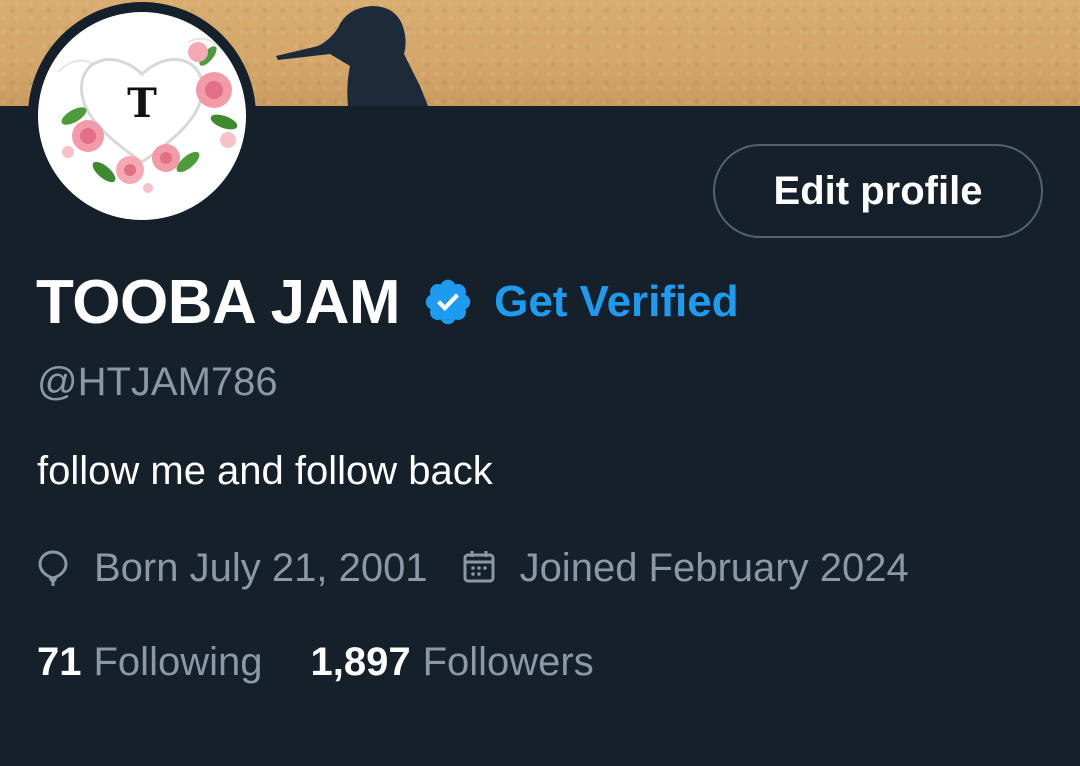 Image resolution: width=1080 pixels, height=766 pixels. Describe the element at coordinates (59, 661) in the screenshot. I see `following-count: 71` at that location.